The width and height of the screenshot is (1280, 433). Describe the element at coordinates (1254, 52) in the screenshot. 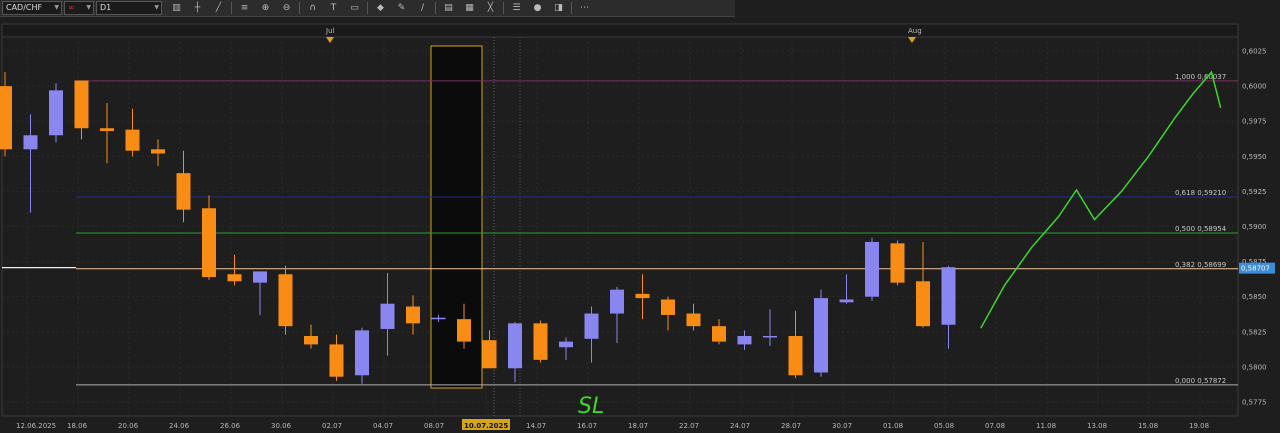

I see `y-tick-label: 0,6025` at that location.